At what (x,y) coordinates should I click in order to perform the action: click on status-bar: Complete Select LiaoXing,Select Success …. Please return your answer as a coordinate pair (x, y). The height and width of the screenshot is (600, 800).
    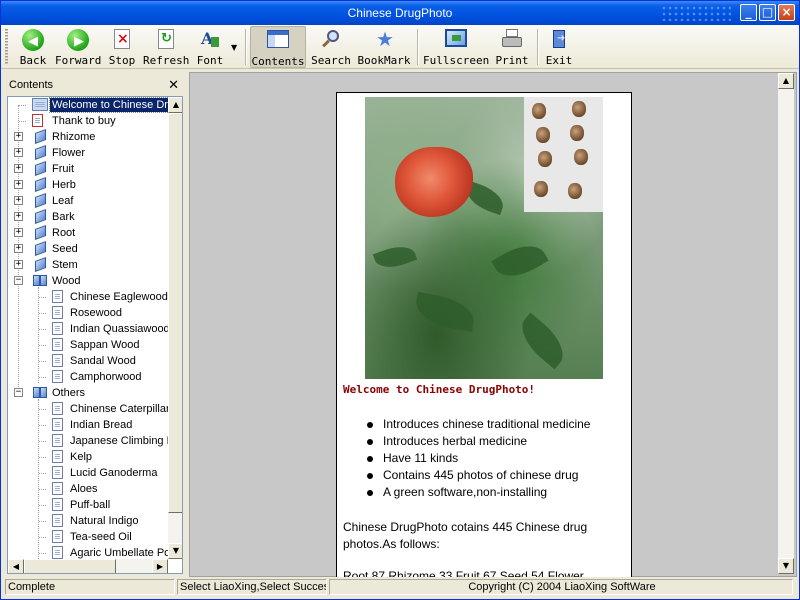
    Looking at the image, I should click on (400, 588).